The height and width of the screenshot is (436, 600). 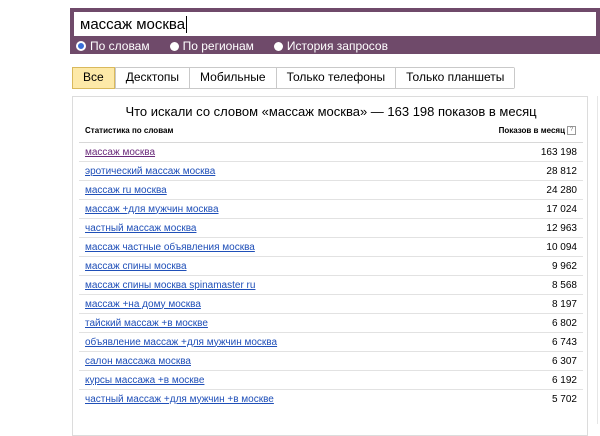 What do you see at coordinates (331, 189) in the screenshot?
I see `table-row: массаж ru москва 24 280` at bounding box center [331, 189].